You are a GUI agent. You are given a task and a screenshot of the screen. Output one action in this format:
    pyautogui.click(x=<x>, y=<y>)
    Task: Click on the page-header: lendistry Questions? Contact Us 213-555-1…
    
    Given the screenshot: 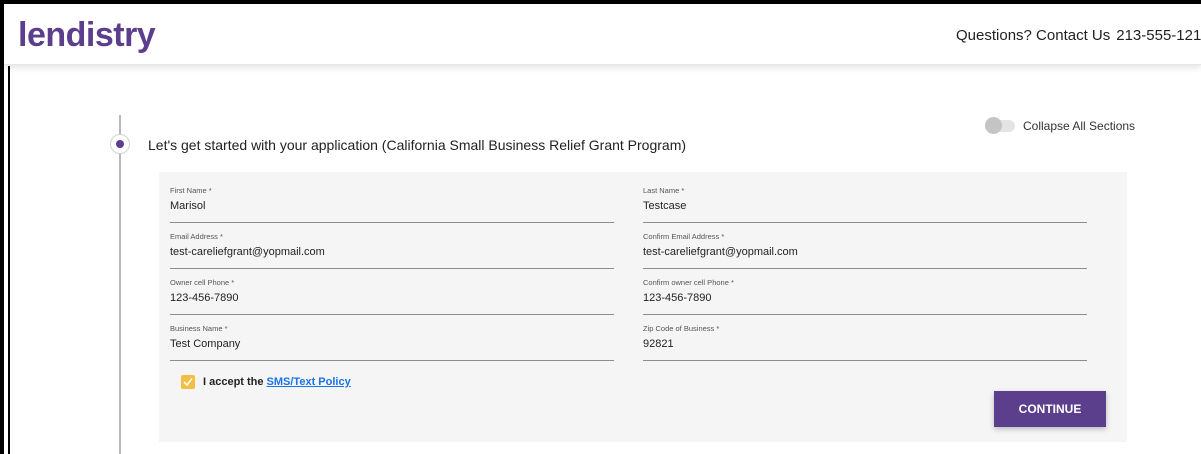 What is the action you would take?
    pyautogui.click(x=602, y=34)
    